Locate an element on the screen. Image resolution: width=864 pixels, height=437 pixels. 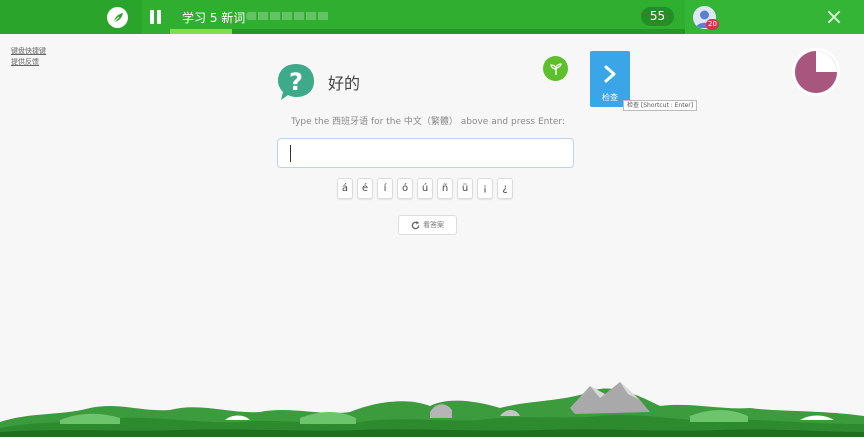
prompt-word: 好的 is located at coordinates (344, 83).